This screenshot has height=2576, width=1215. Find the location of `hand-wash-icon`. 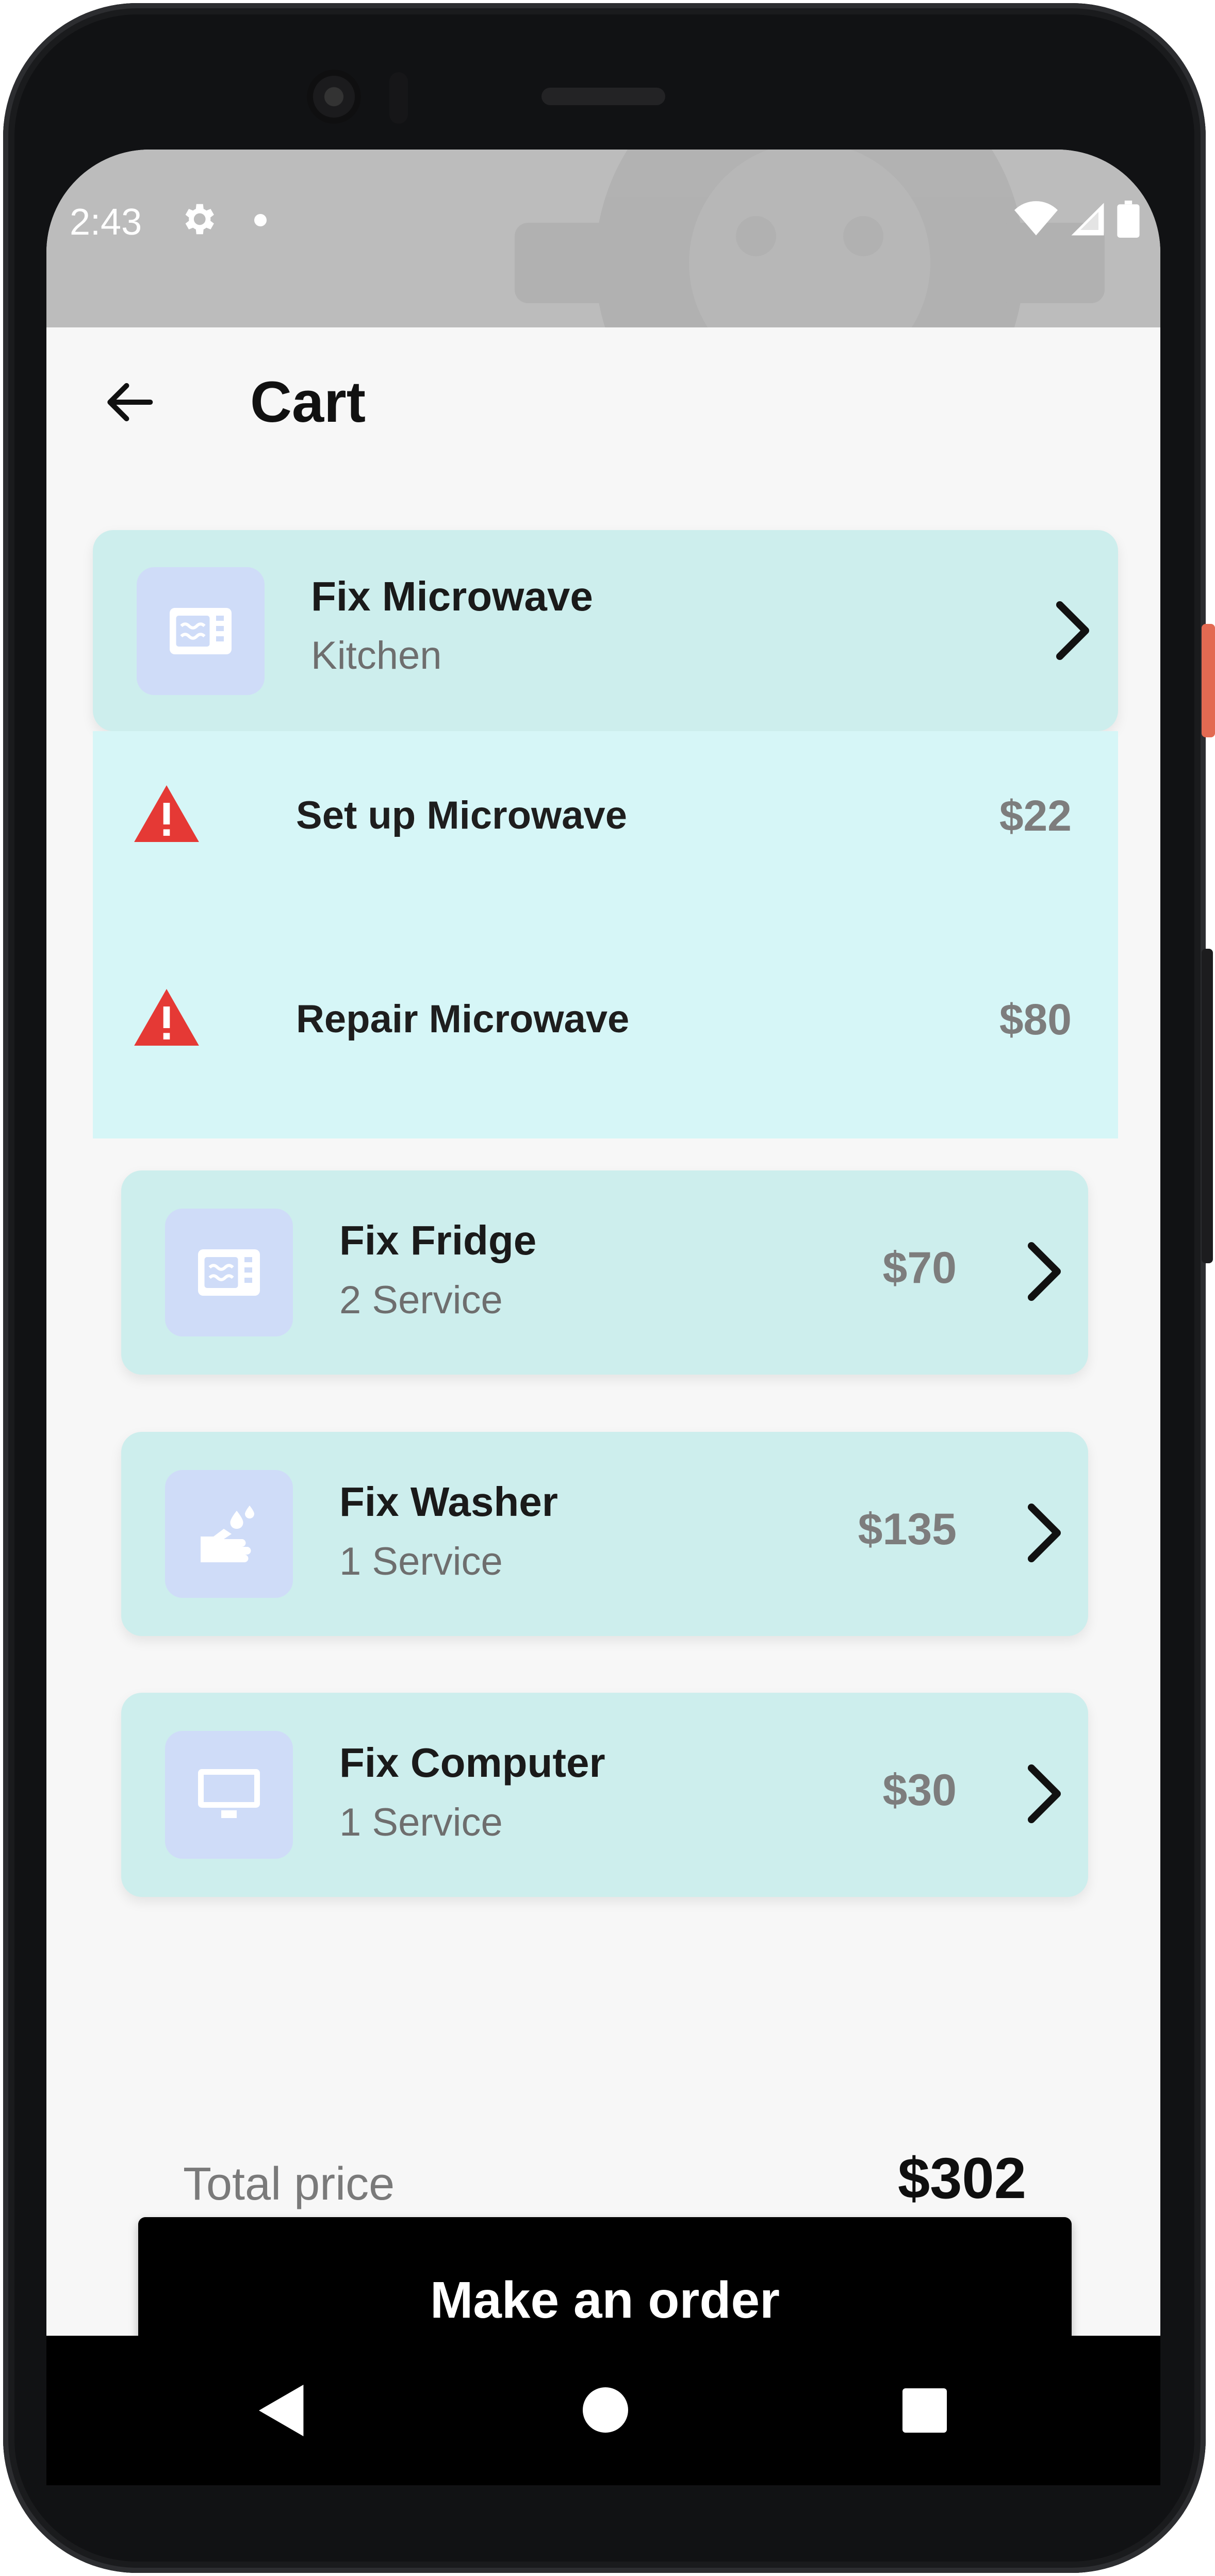

hand-wash-icon is located at coordinates (228, 1534).